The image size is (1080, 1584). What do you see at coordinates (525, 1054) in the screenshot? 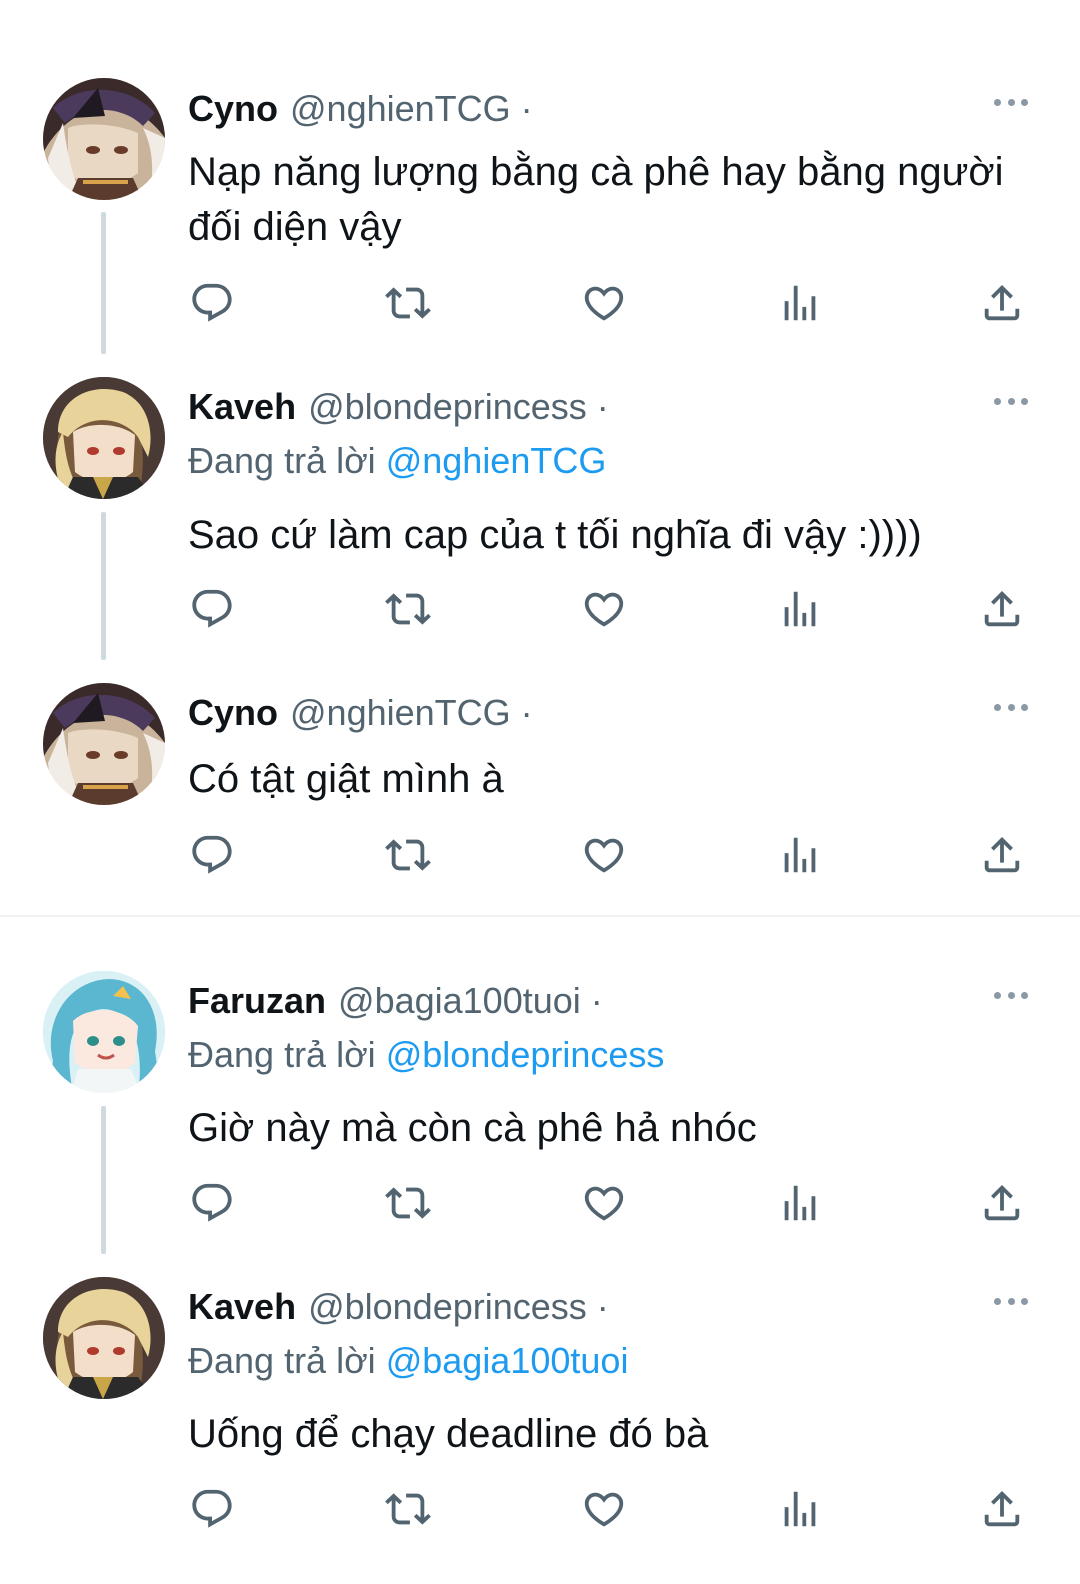
I see `reply-mention-link: @blondeprincess` at bounding box center [525, 1054].